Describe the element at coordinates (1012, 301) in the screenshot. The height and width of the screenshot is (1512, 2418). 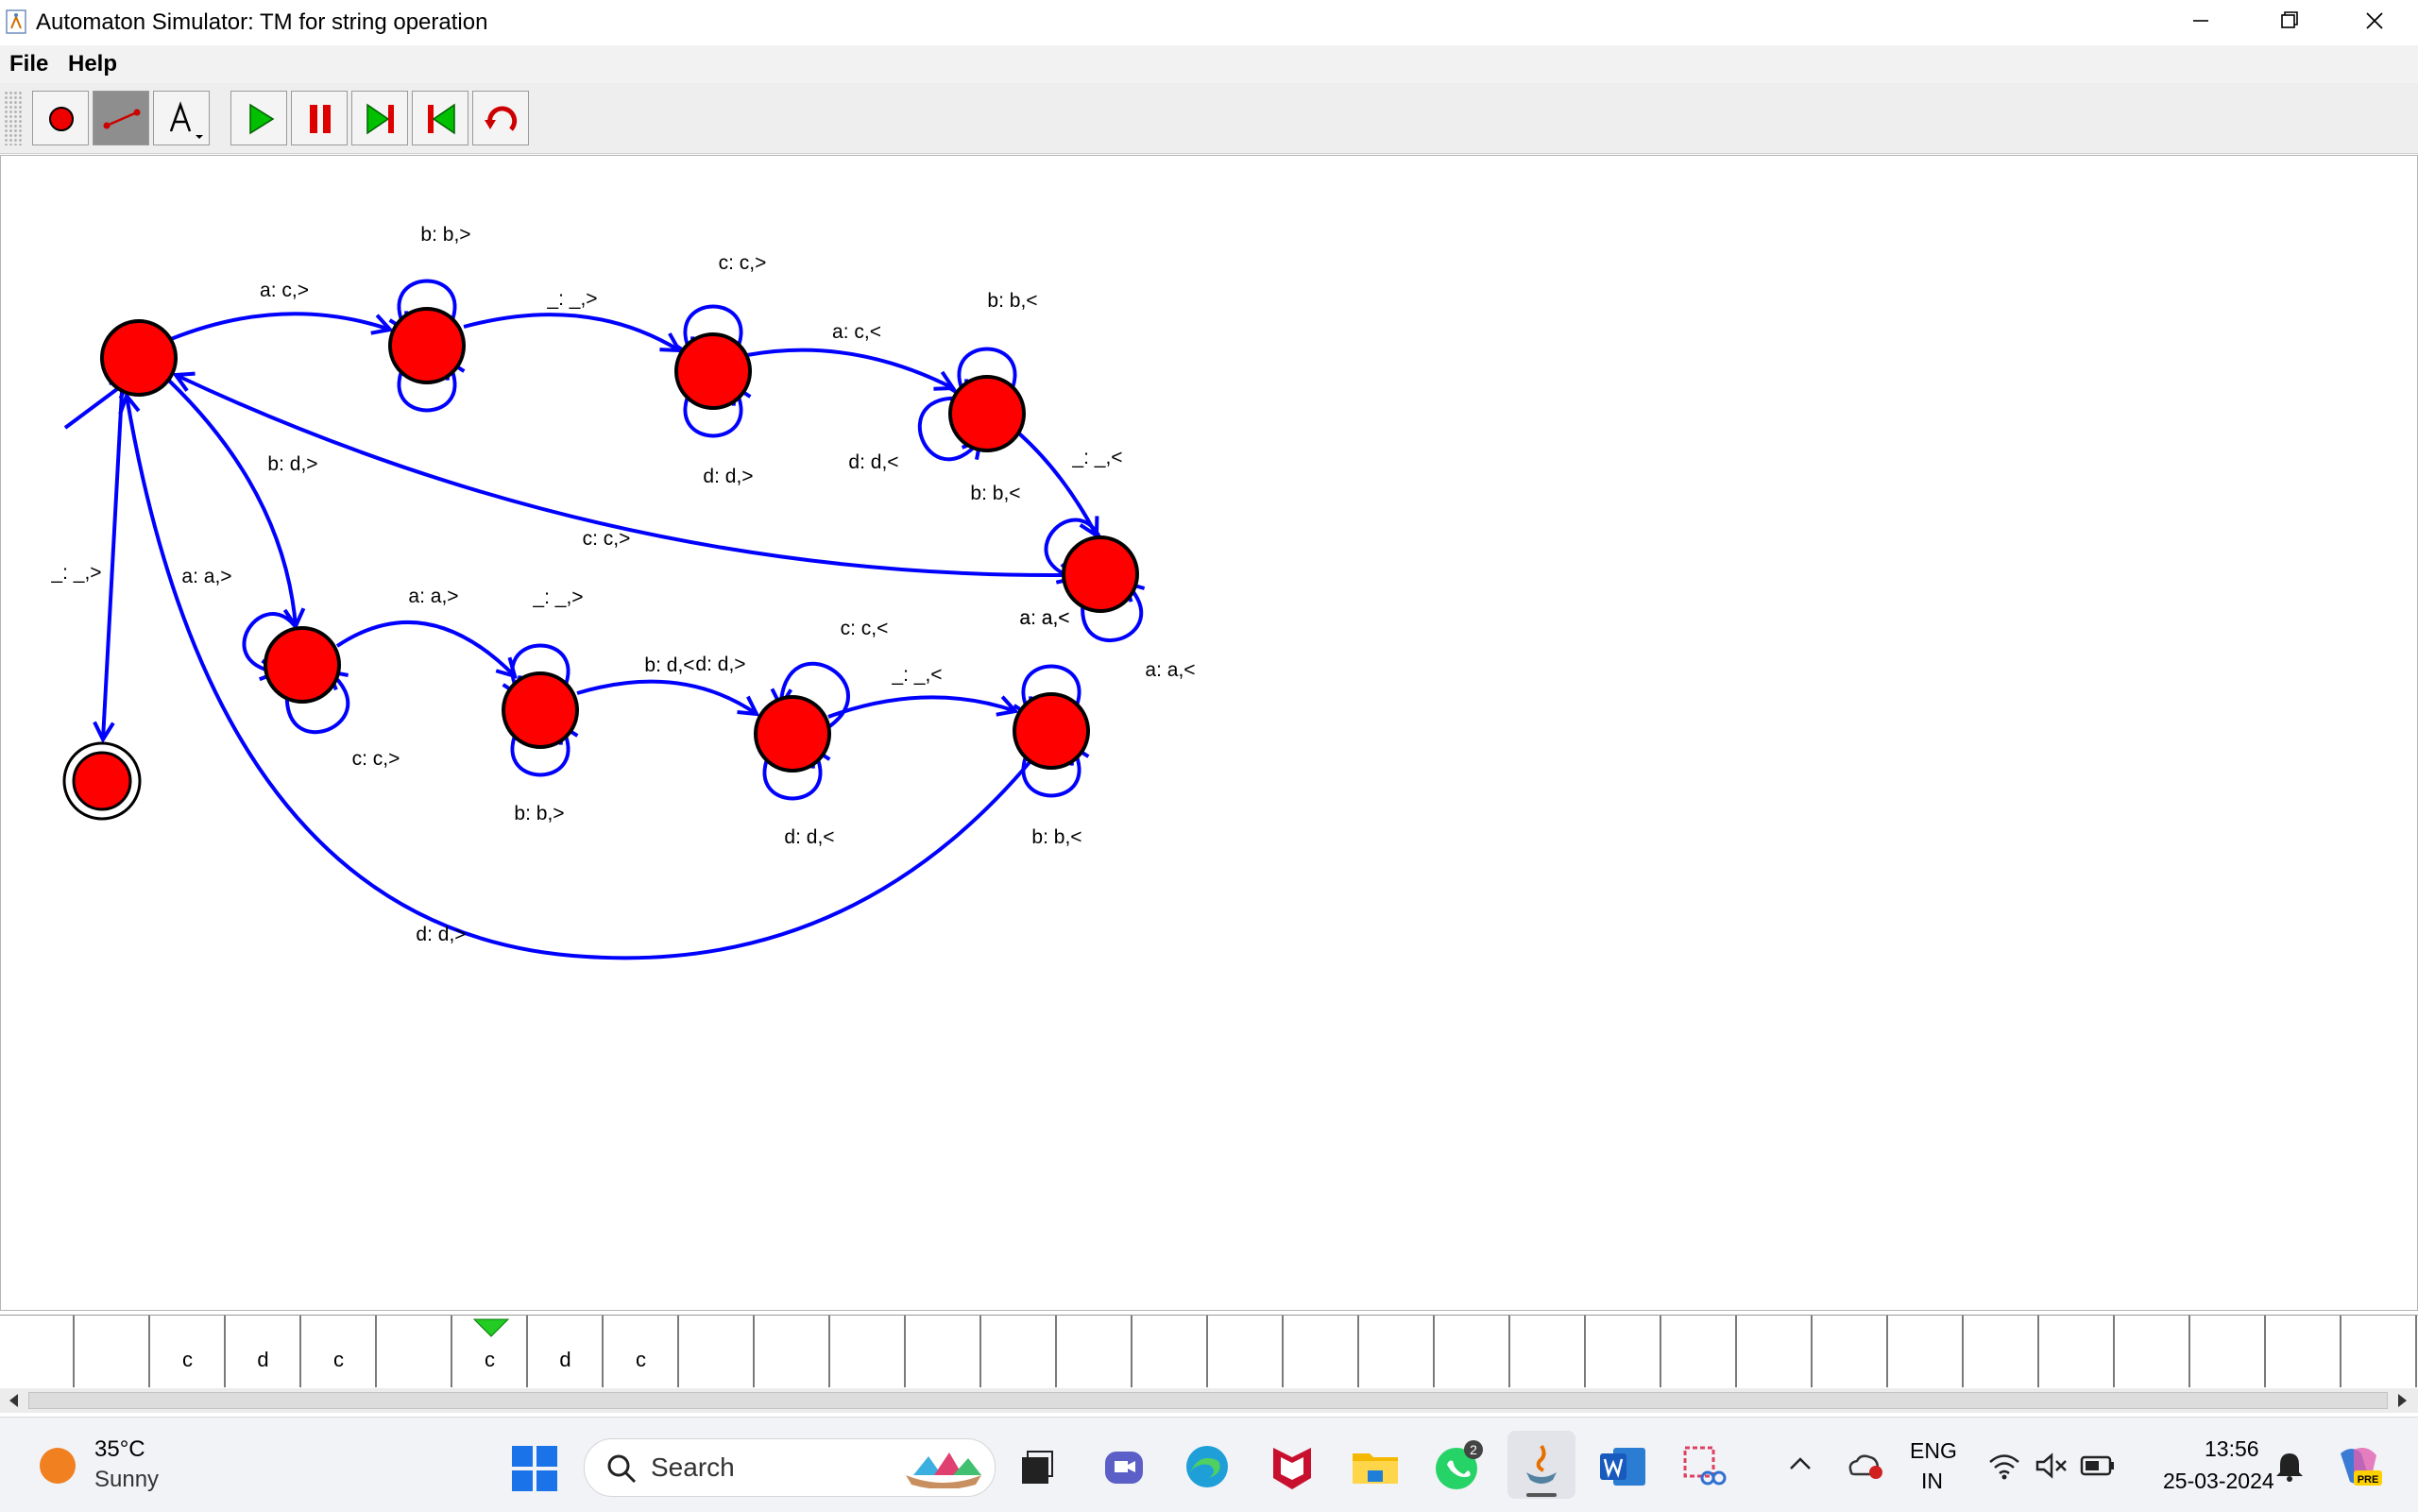
I see `transition-label: b: b,<` at that location.